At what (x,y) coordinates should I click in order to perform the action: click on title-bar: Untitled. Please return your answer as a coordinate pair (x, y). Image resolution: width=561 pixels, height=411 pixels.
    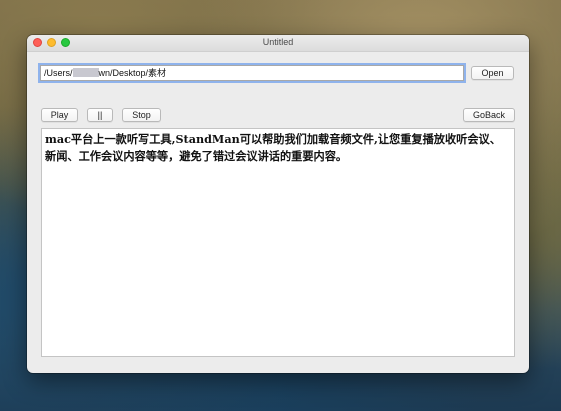
    Looking at the image, I should click on (278, 43).